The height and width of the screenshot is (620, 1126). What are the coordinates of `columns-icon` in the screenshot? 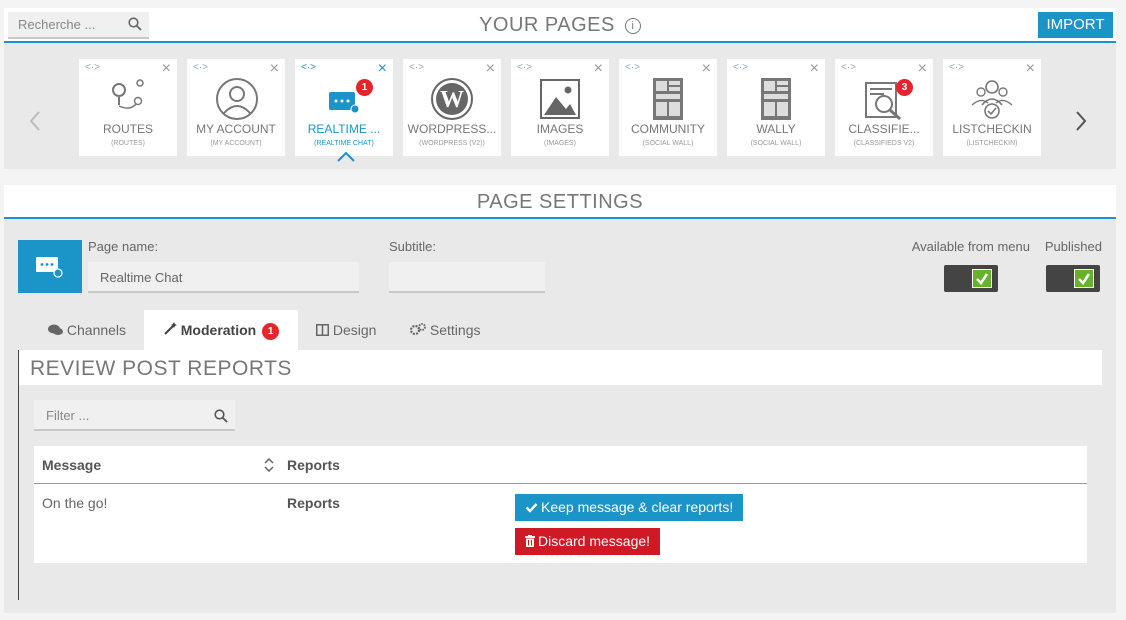 It's located at (322, 330).